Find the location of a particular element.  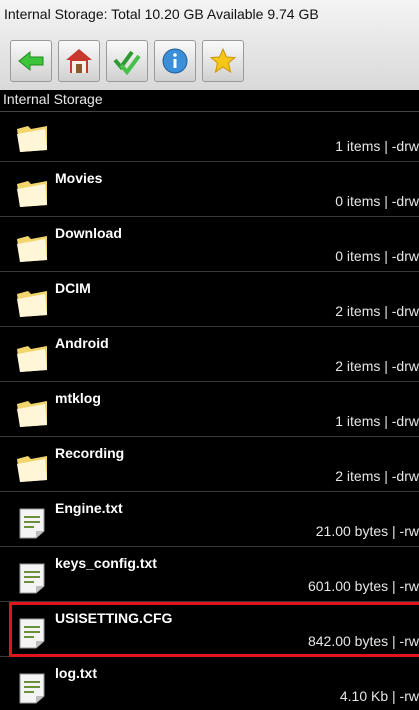

star-icon is located at coordinates (223, 60).